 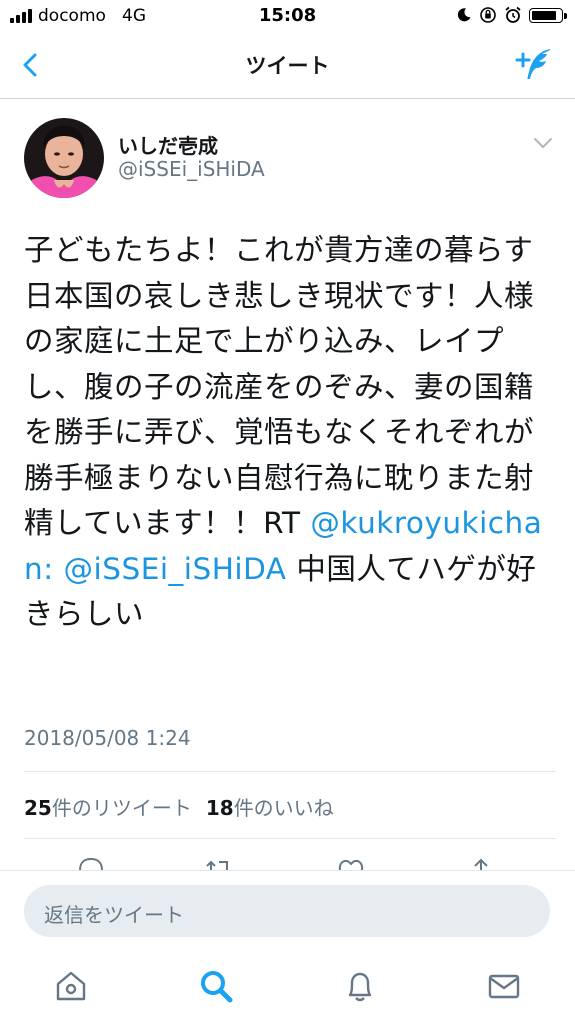 I want to click on mention-link: @iSSEi_iSHiDA, so click(x=175, y=569).